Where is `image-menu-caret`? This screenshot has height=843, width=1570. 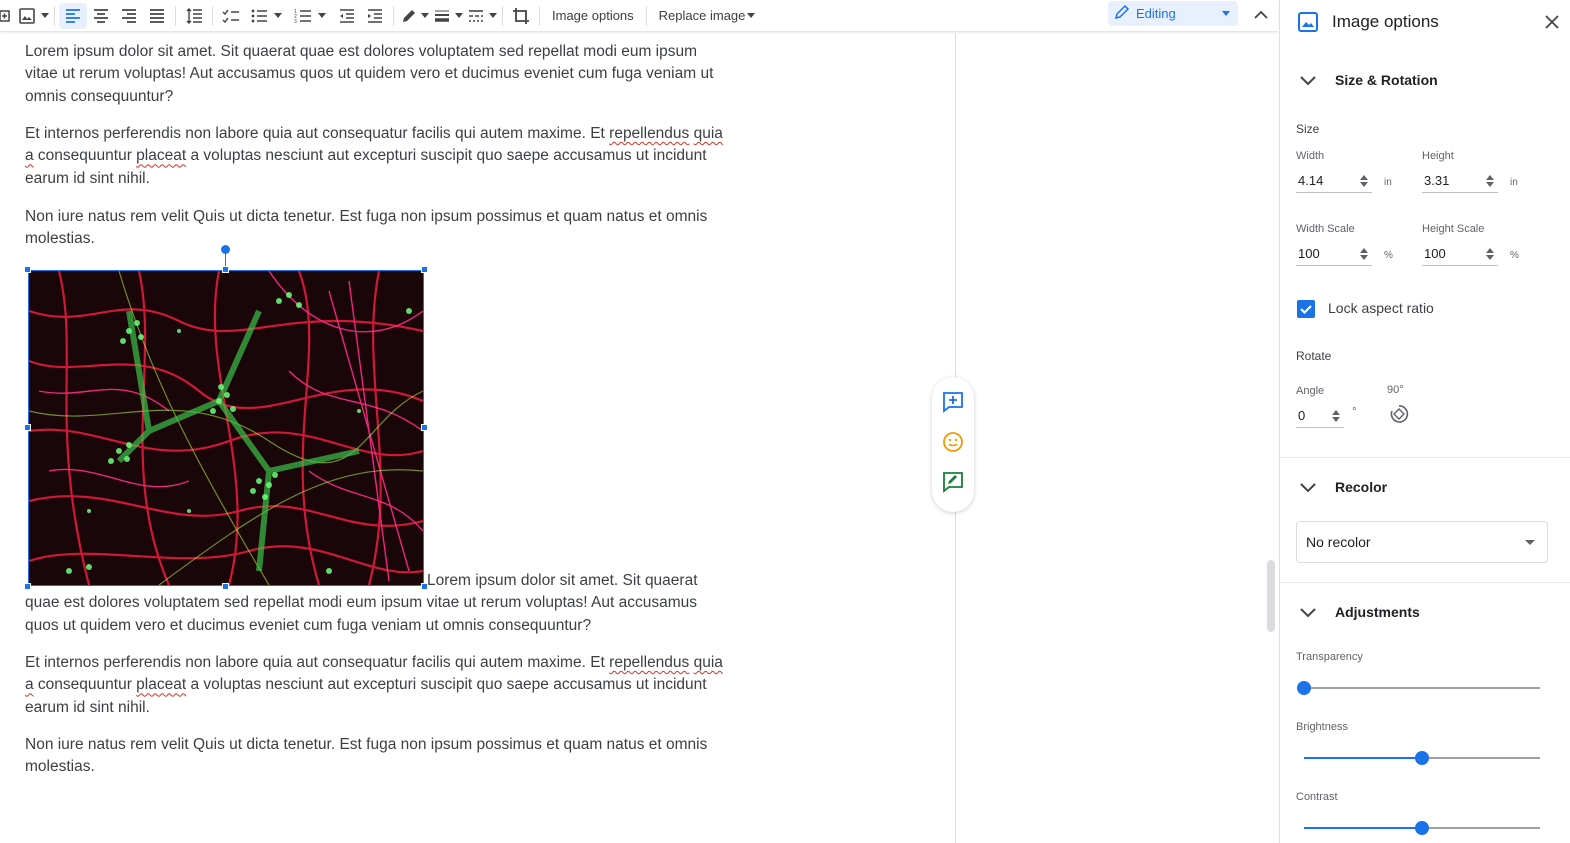
image-menu-caret is located at coordinates (45, 15).